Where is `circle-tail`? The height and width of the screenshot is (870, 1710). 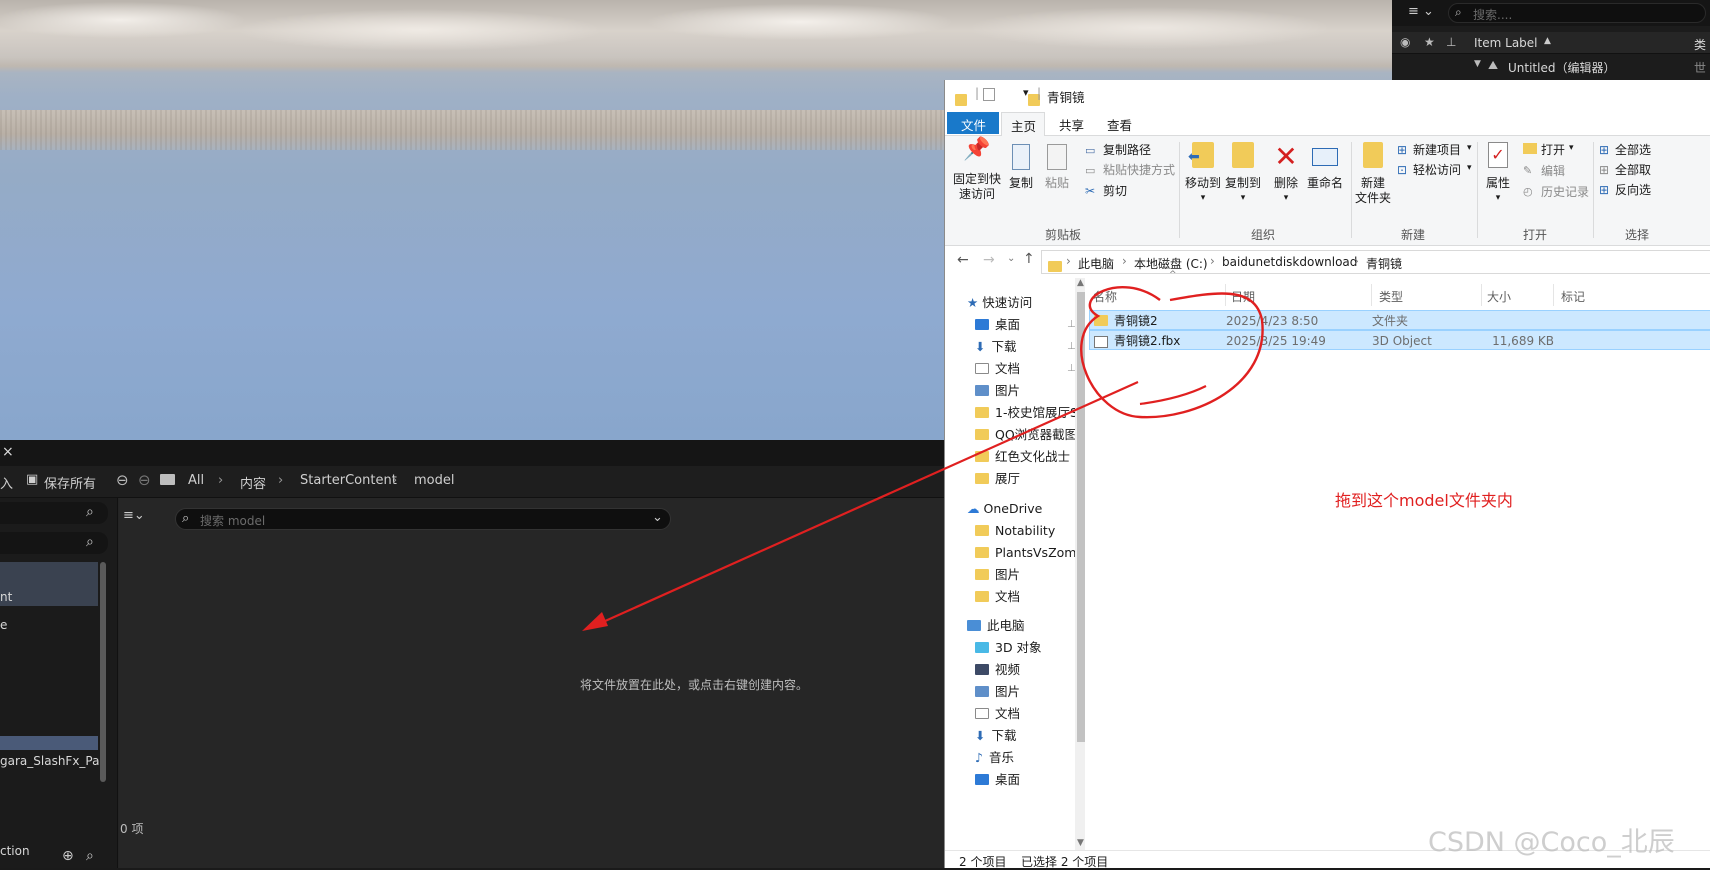
circle-tail is located at coordinates (1173, 395).